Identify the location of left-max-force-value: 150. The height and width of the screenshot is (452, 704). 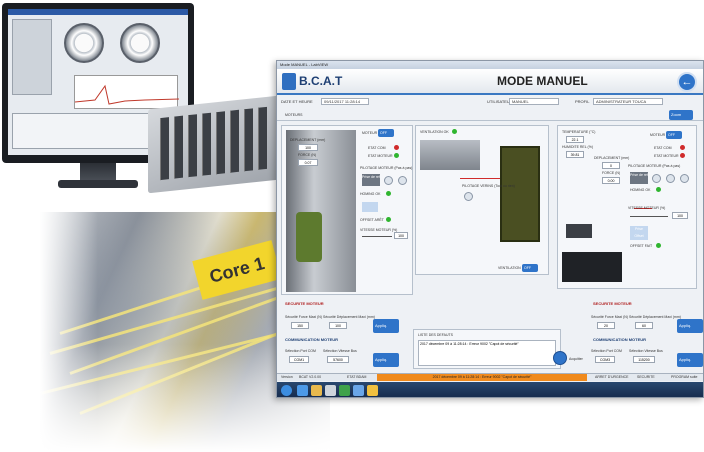
(300, 325).